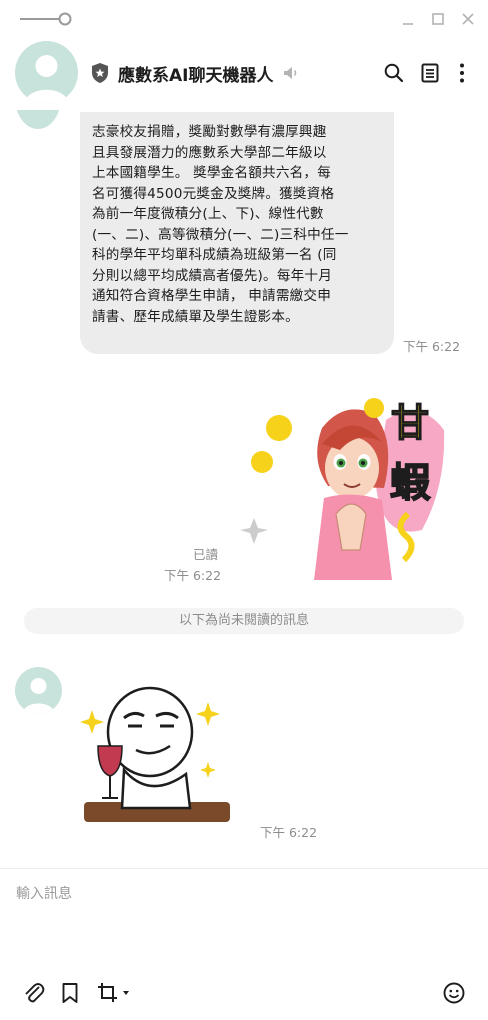 This screenshot has width=488, height=1020. What do you see at coordinates (244, 913) in the screenshot?
I see `message-input` at bounding box center [244, 913].